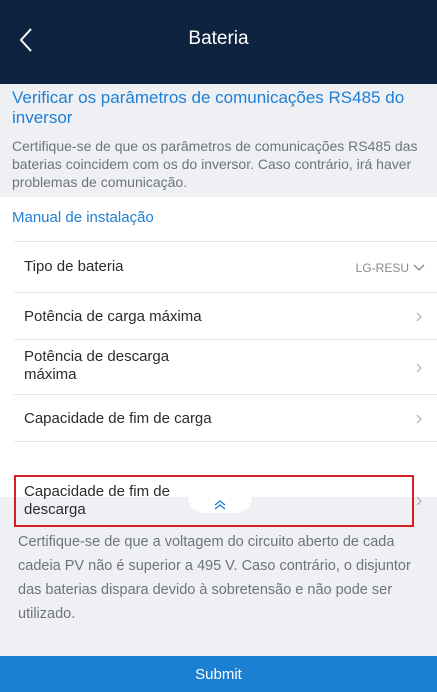  What do you see at coordinates (218, 38) in the screenshot?
I see `page-title: Bateria` at bounding box center [218, 38].